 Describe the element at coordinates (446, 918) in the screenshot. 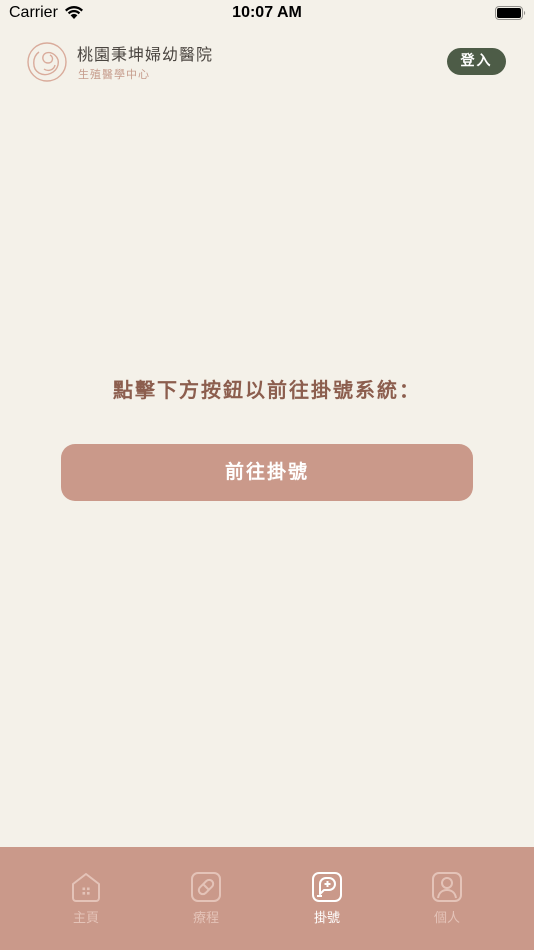

I see `tab-profile-label: 個人` at that location.